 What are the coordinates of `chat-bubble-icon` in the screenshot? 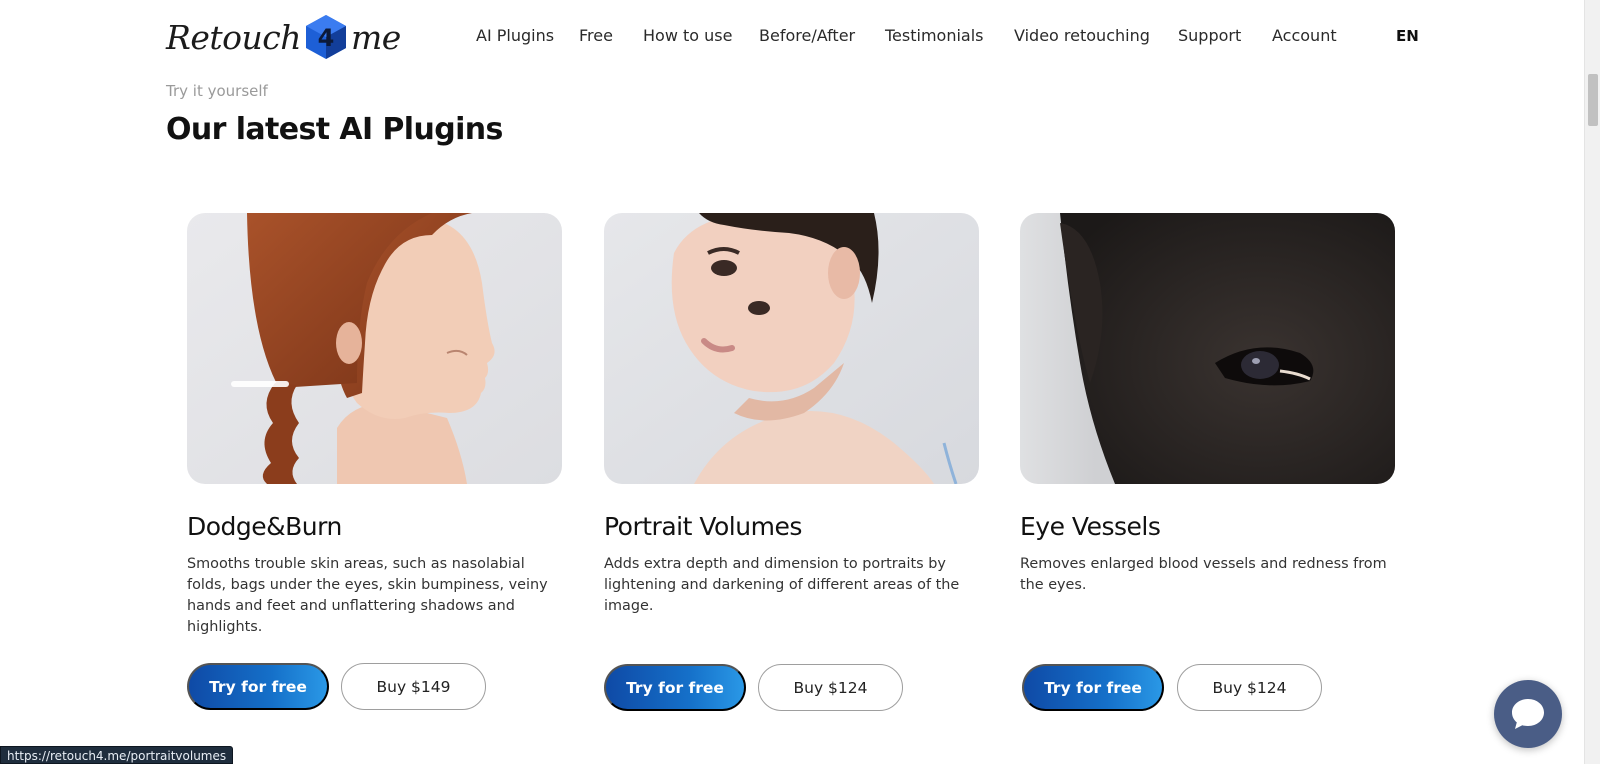 It's located at (1528, 714).